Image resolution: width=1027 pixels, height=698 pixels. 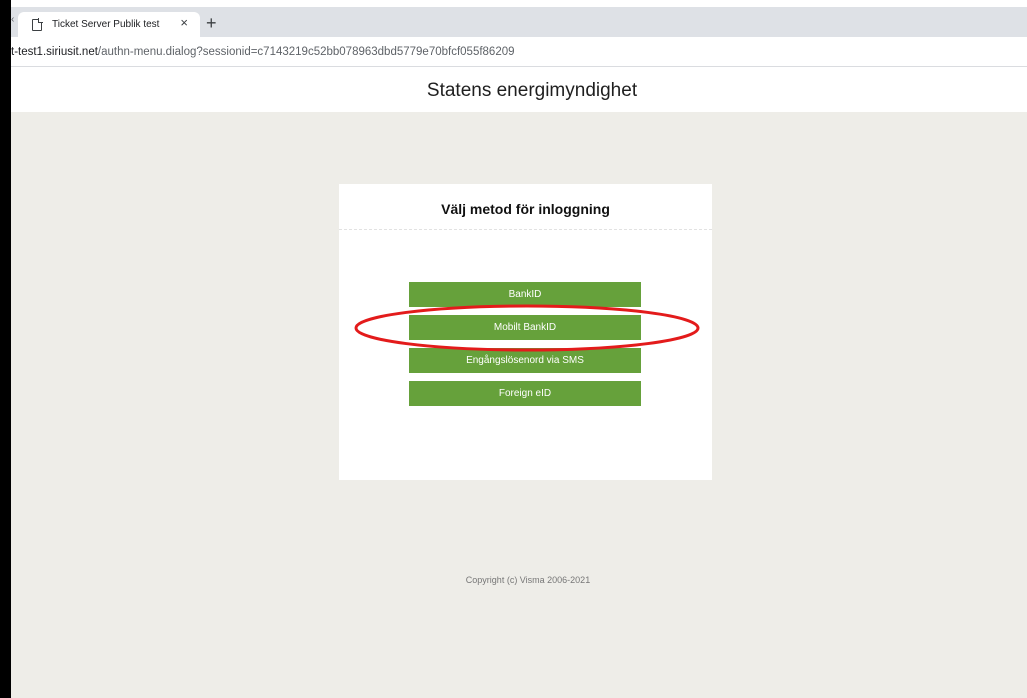 What do you see at coordinates (54, 52) in the screenshot?
I see `url-host: t-test1.siriusit.net` at bounding box center [54, 52].